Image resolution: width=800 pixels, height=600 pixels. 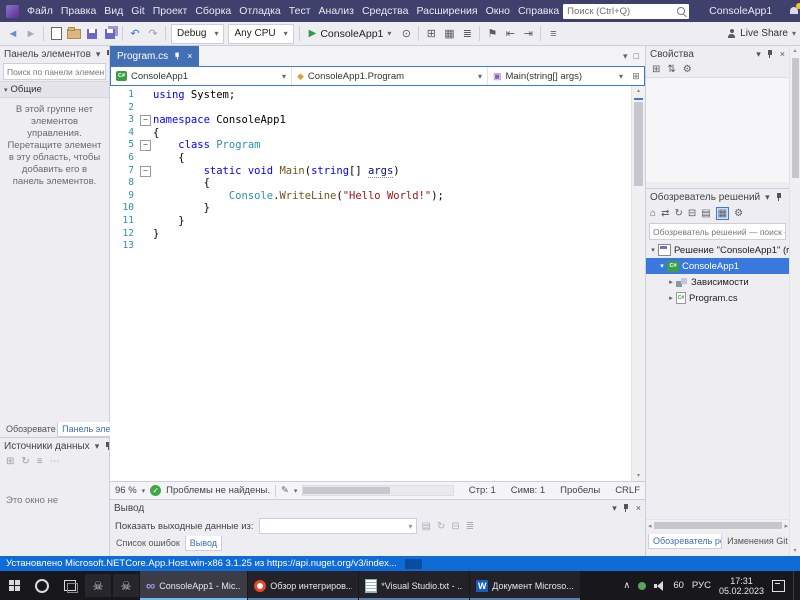 What do you see at coordinates (137, 11) in the screenshot?
I see `menu-item: Git` at bounding box center [137, 11].